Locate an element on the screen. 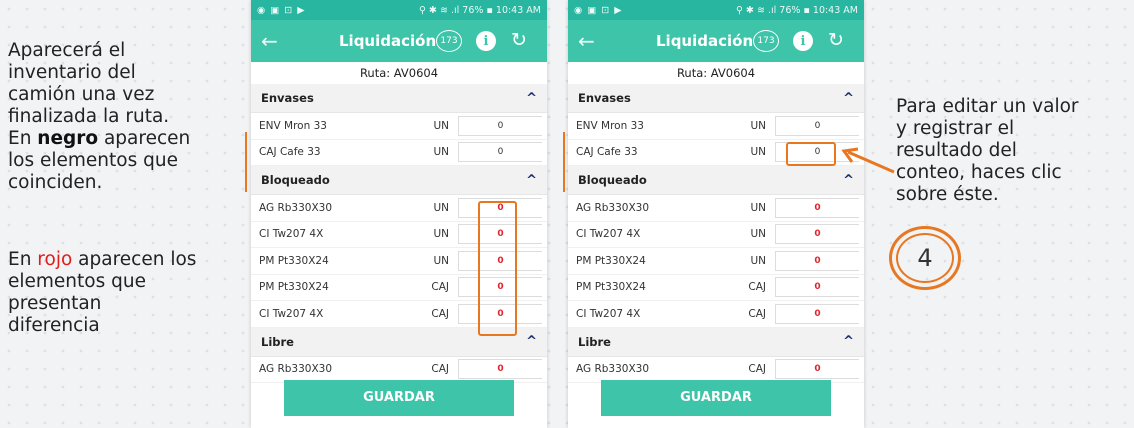  instruction-line: conteo, haces clic is located at coordinates (979, 172).